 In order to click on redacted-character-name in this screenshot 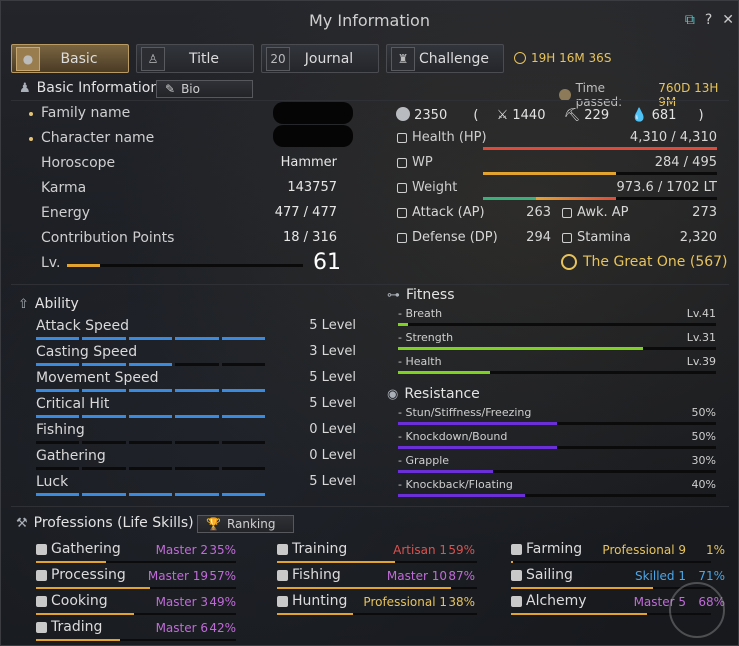, I will do `click(313, 136)`.